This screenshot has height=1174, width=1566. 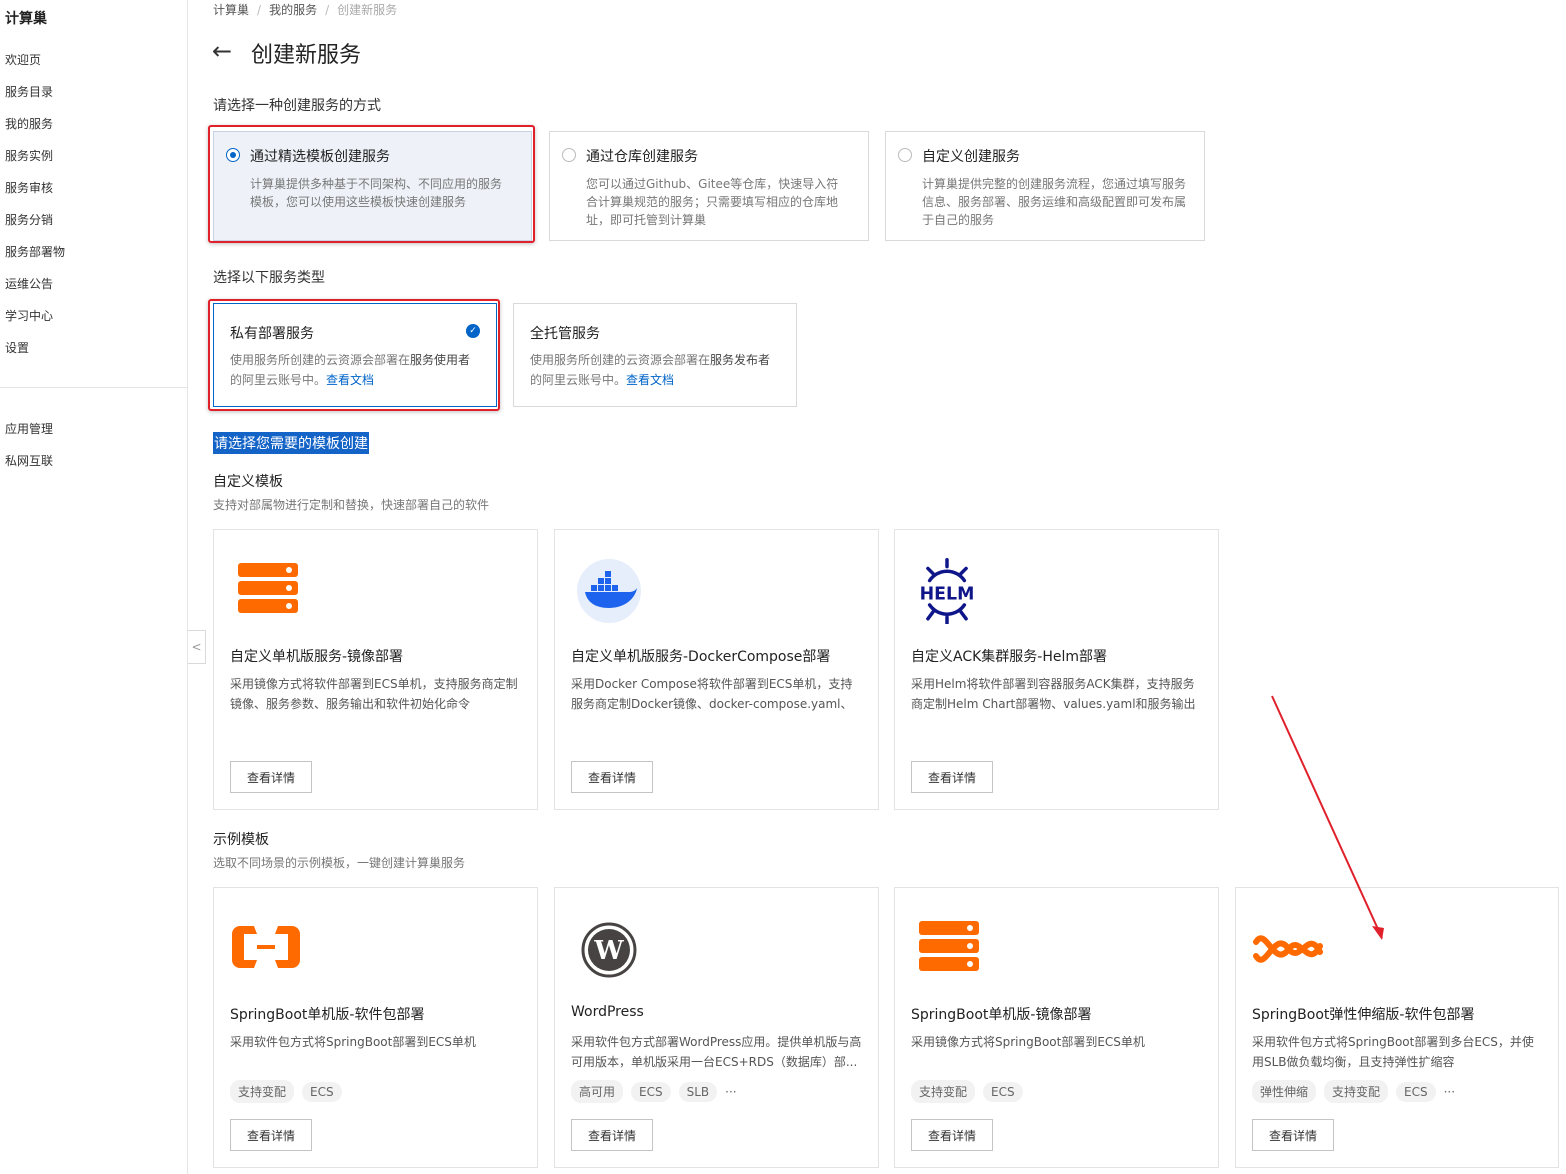 What do you see at coordinates (17, 347) in the screenshot?
I see `sidebar-item-settings: 设置` at bounding box center [17, 347].